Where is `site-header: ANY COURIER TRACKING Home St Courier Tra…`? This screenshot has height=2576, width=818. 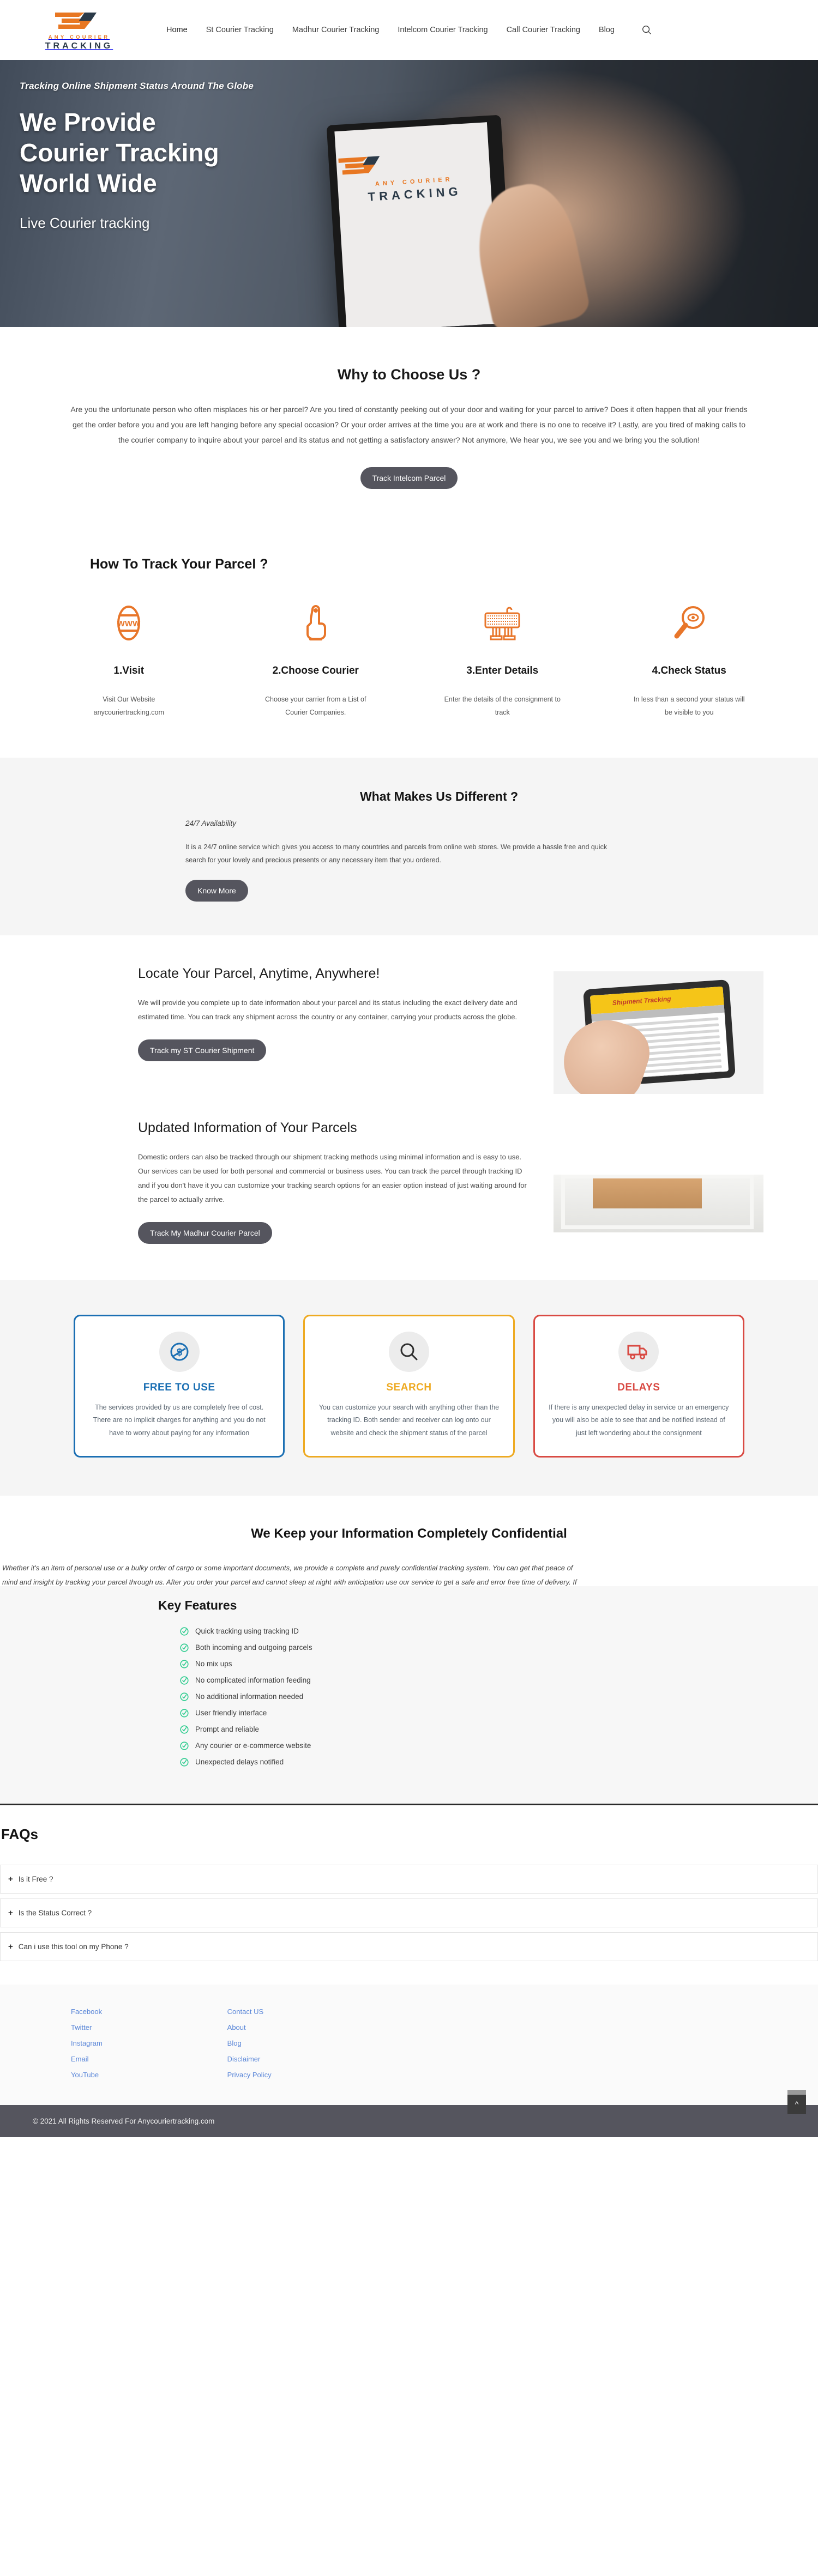
site-header: ANY COURIER TRACKING Home St Courier Tra… is located at coordinates (409, 30).